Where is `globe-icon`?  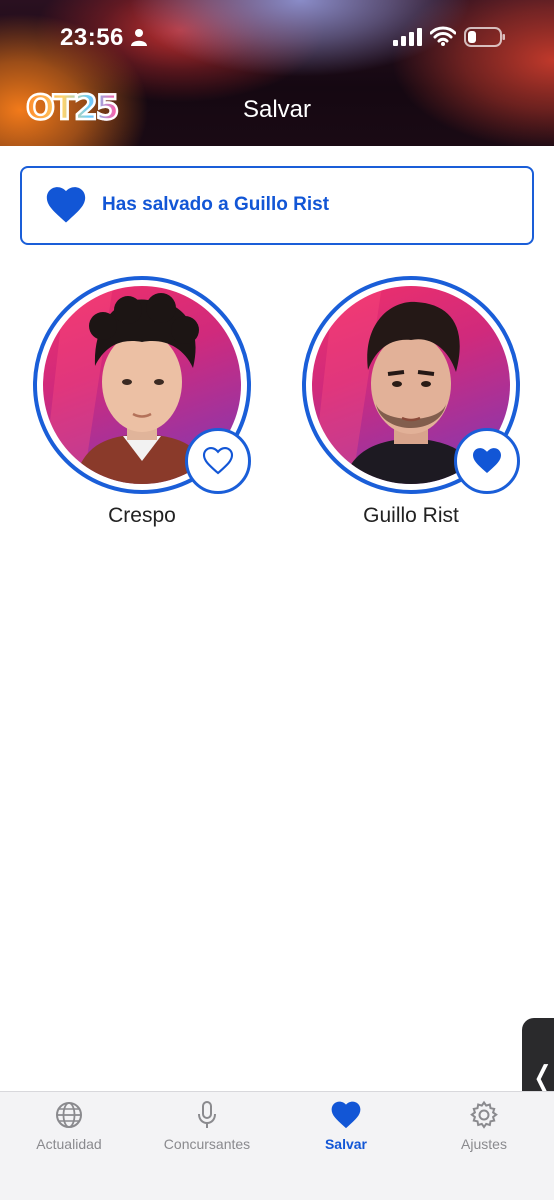
globe-icon is located at coordinates (69, 1115).